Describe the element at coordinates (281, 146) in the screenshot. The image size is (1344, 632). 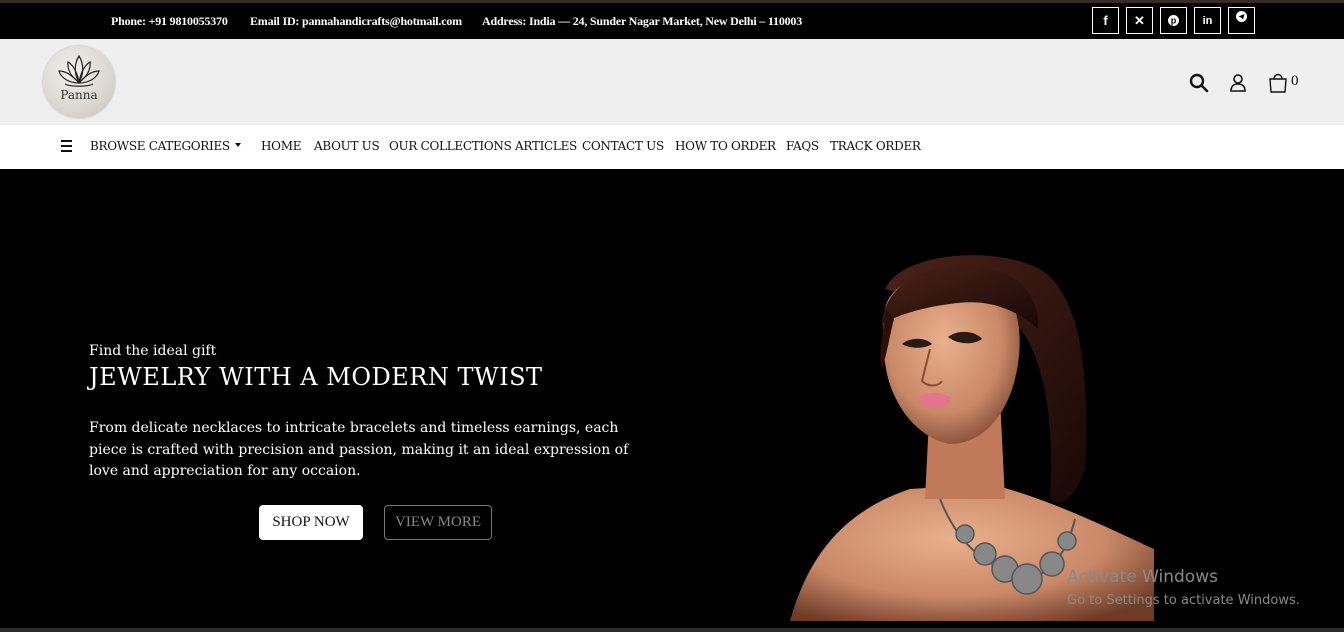
I see `nav-home: HOME` at that location.